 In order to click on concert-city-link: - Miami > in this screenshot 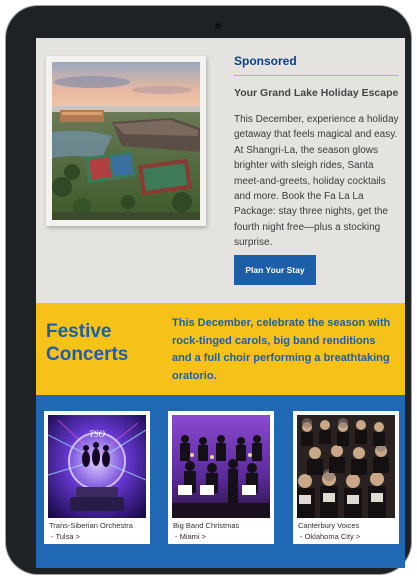, I will do `click(223, 537)`.